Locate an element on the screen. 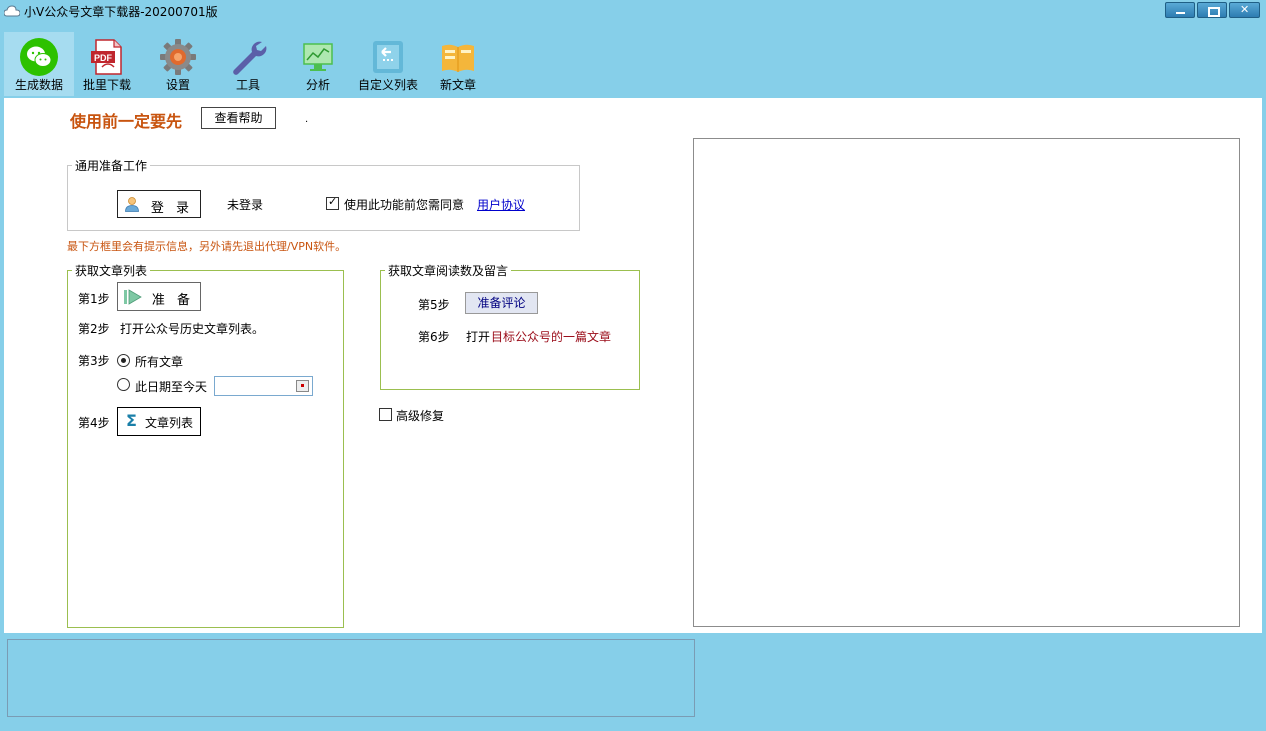  wrench-icon is located at coordinates (250, 58).